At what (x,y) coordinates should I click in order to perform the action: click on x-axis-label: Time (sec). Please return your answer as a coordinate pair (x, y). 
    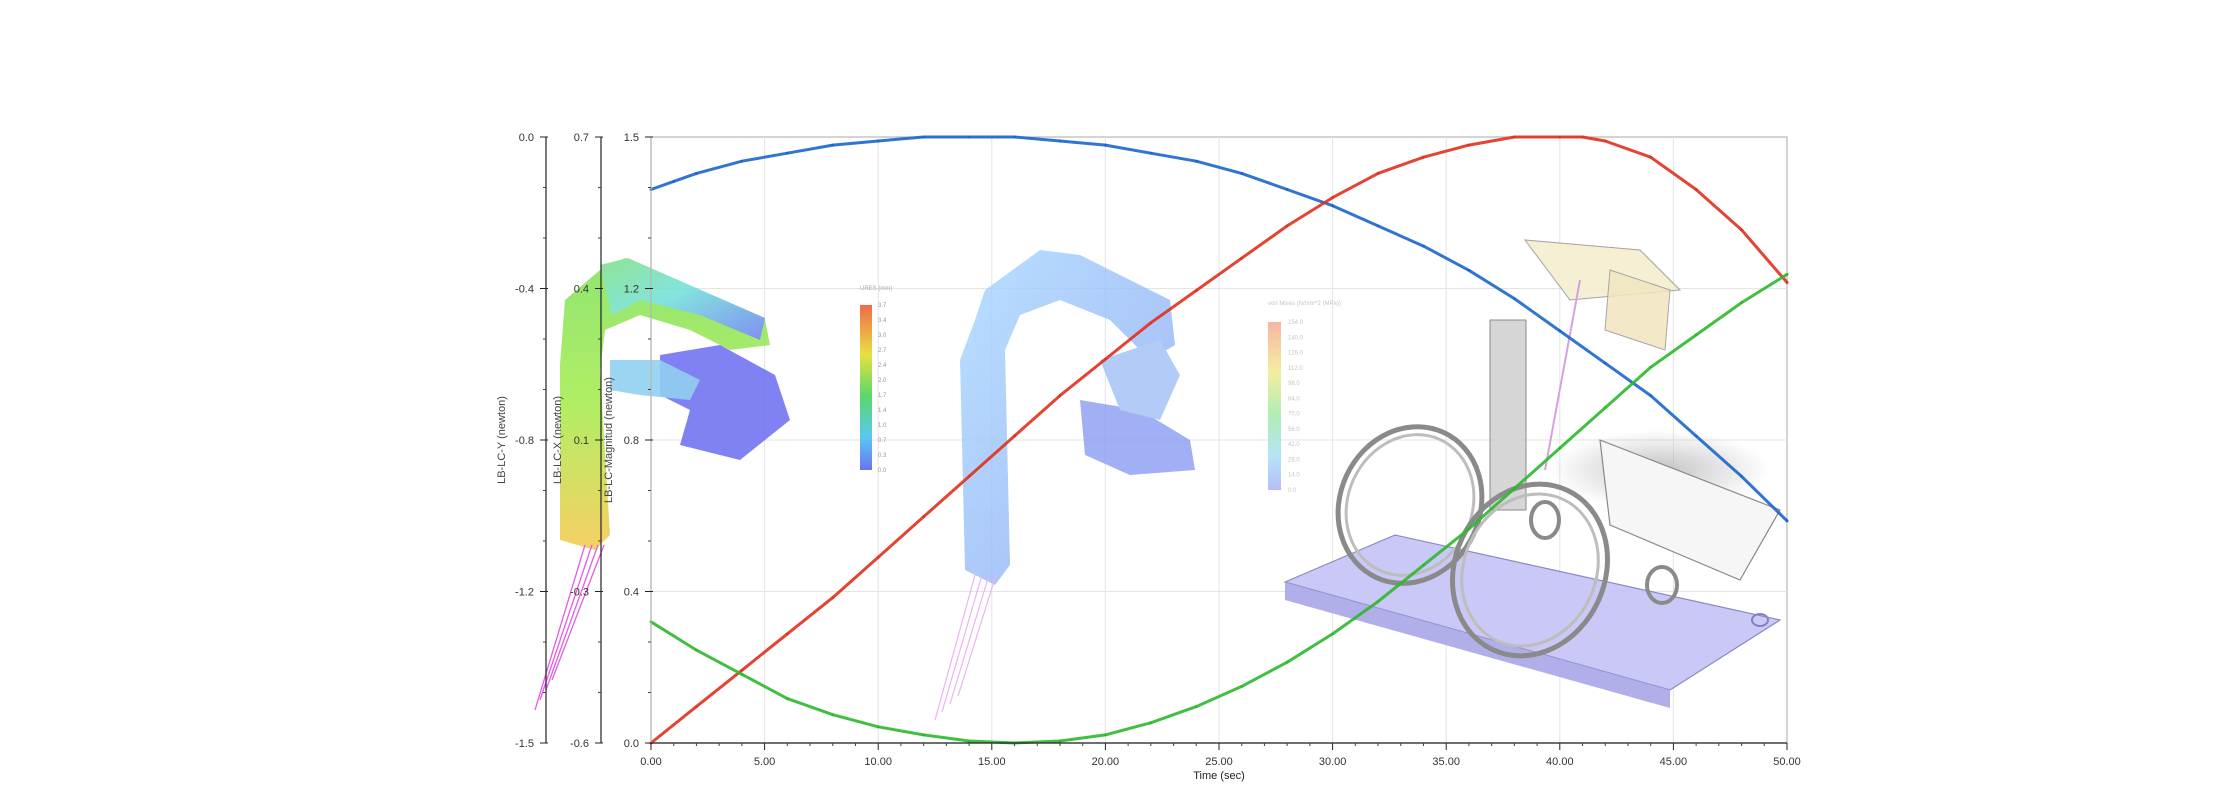
    Looking at the image, I should click on (1219, 776).